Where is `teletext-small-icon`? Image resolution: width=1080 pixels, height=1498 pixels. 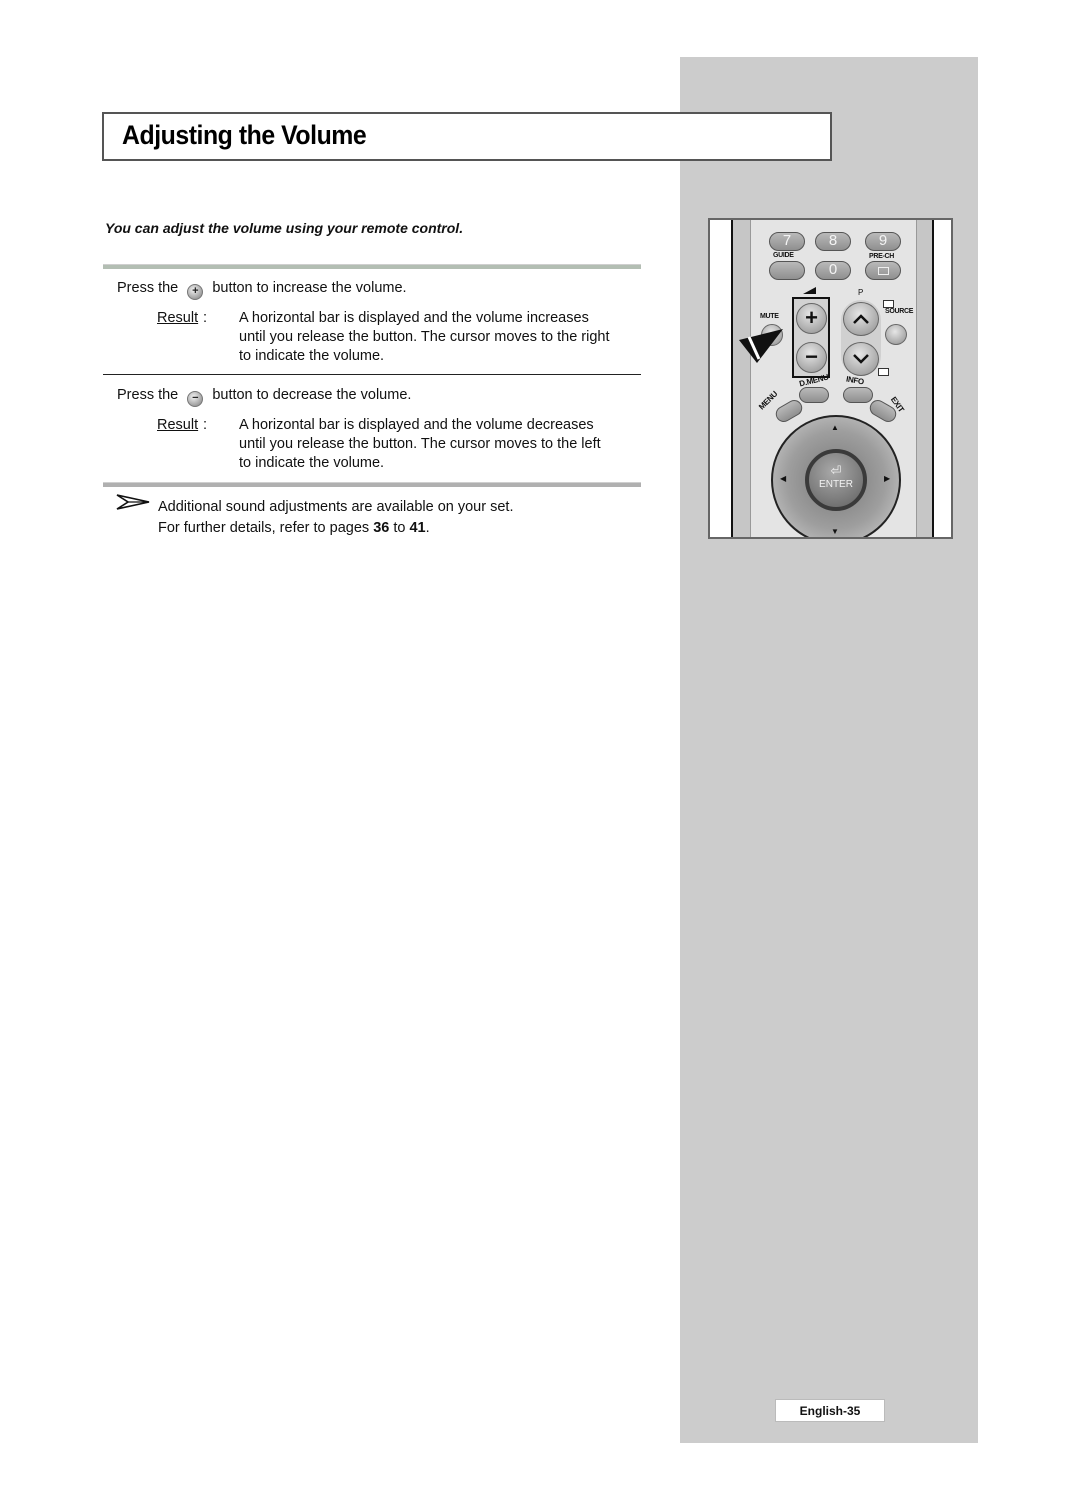 teletext-small-icon is located at coordinates (888, 304).